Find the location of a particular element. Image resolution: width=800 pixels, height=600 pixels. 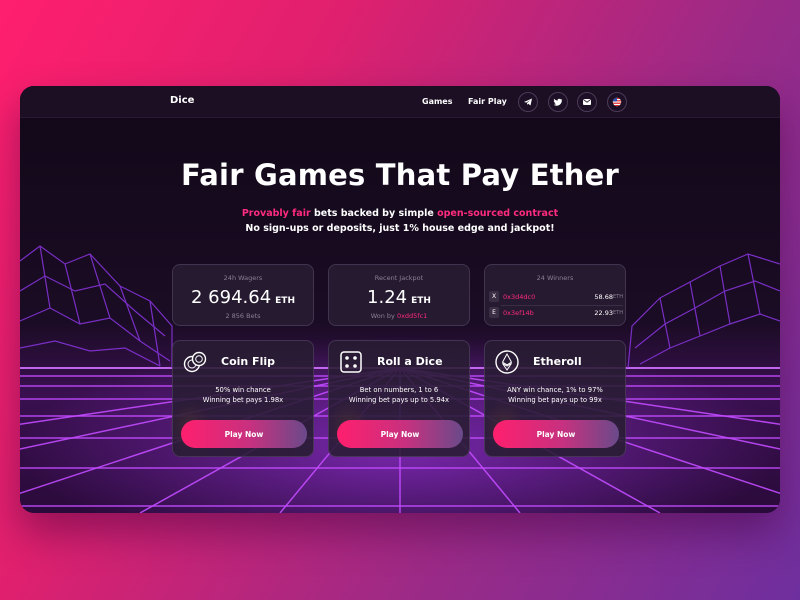

twitter-button is located at coordinates (558, 102).